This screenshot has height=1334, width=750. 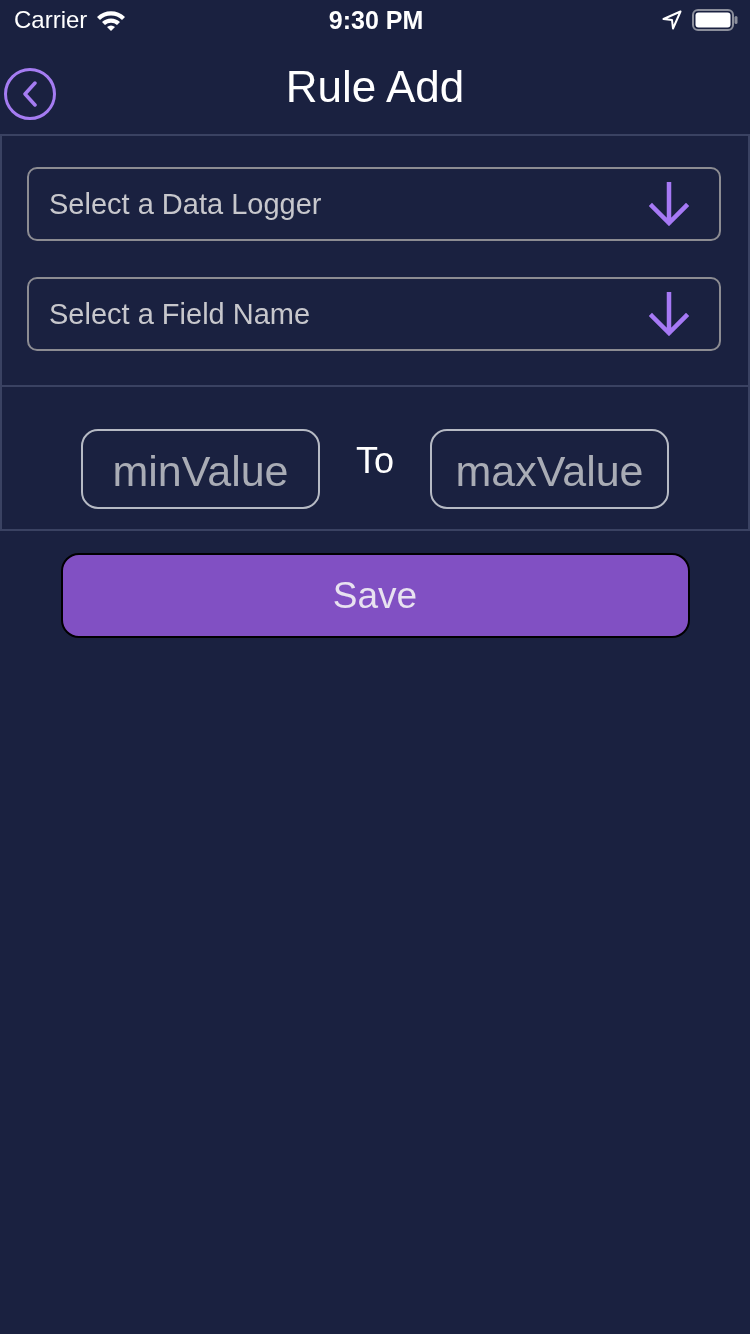 I want to click on max-value-field: maxValue, so click(x=549, y=469).